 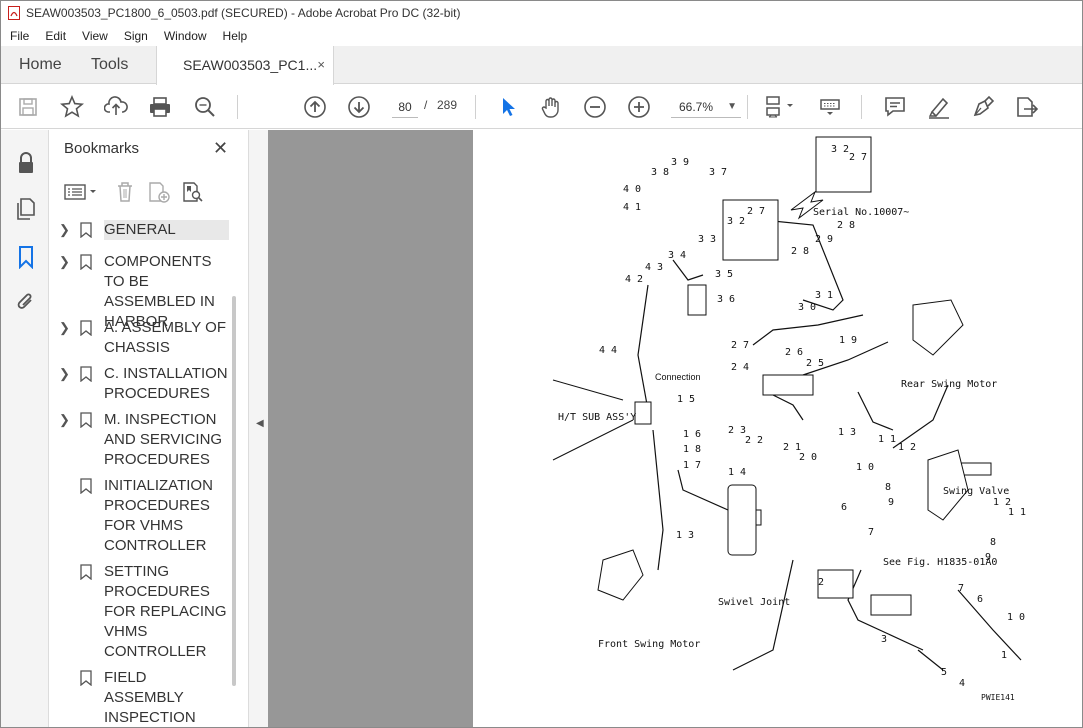 What do you see at coordinates (706, 107) in the screenshot?
I see `zoom-level-dropdown: 66.7% ▼` at bounding box center [706, 107].